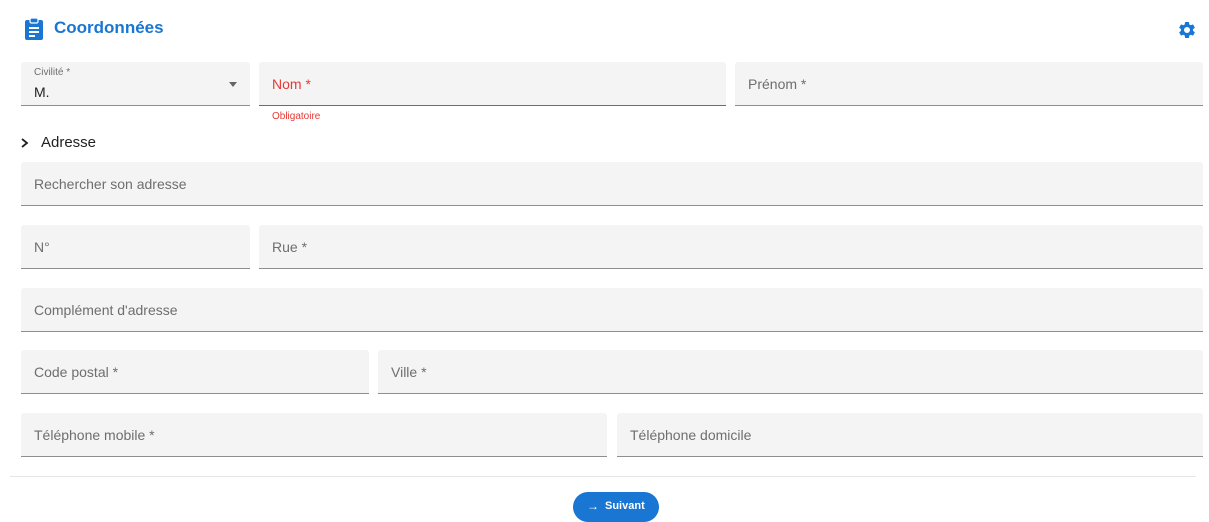 Image resolution: width=1209 pixels, height=522 pixels. What do you see at coordinates (76, 372) in the screenshot?
I see `code-postal-placeholder: Code postal *` at bounding box center [76, 372].